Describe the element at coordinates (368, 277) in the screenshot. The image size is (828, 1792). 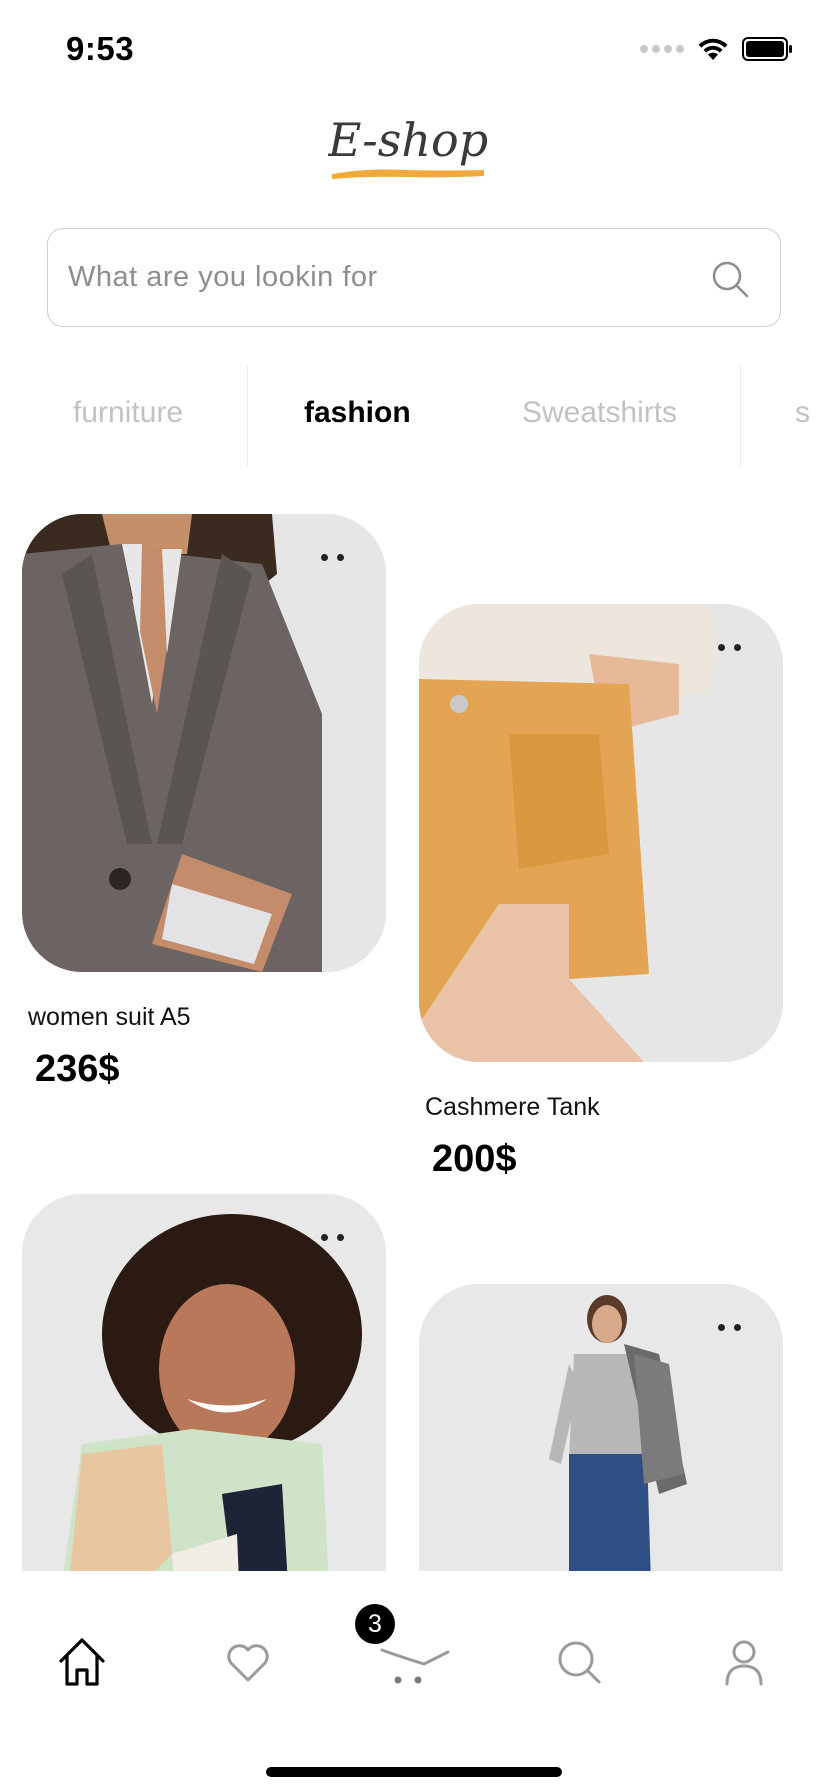
I see `search-input` at that location.